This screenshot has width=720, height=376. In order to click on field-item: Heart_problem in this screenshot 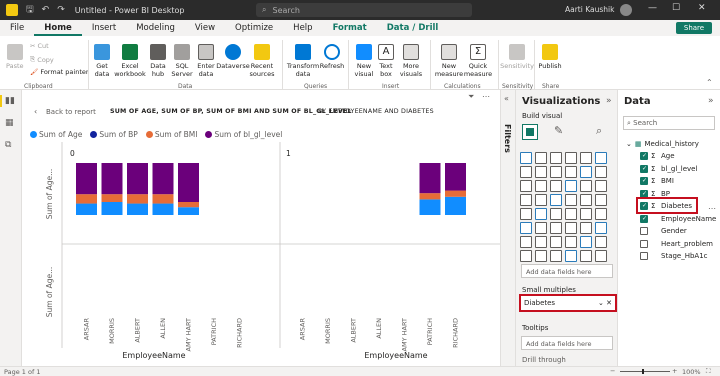, I will do `click(676, 243)`.